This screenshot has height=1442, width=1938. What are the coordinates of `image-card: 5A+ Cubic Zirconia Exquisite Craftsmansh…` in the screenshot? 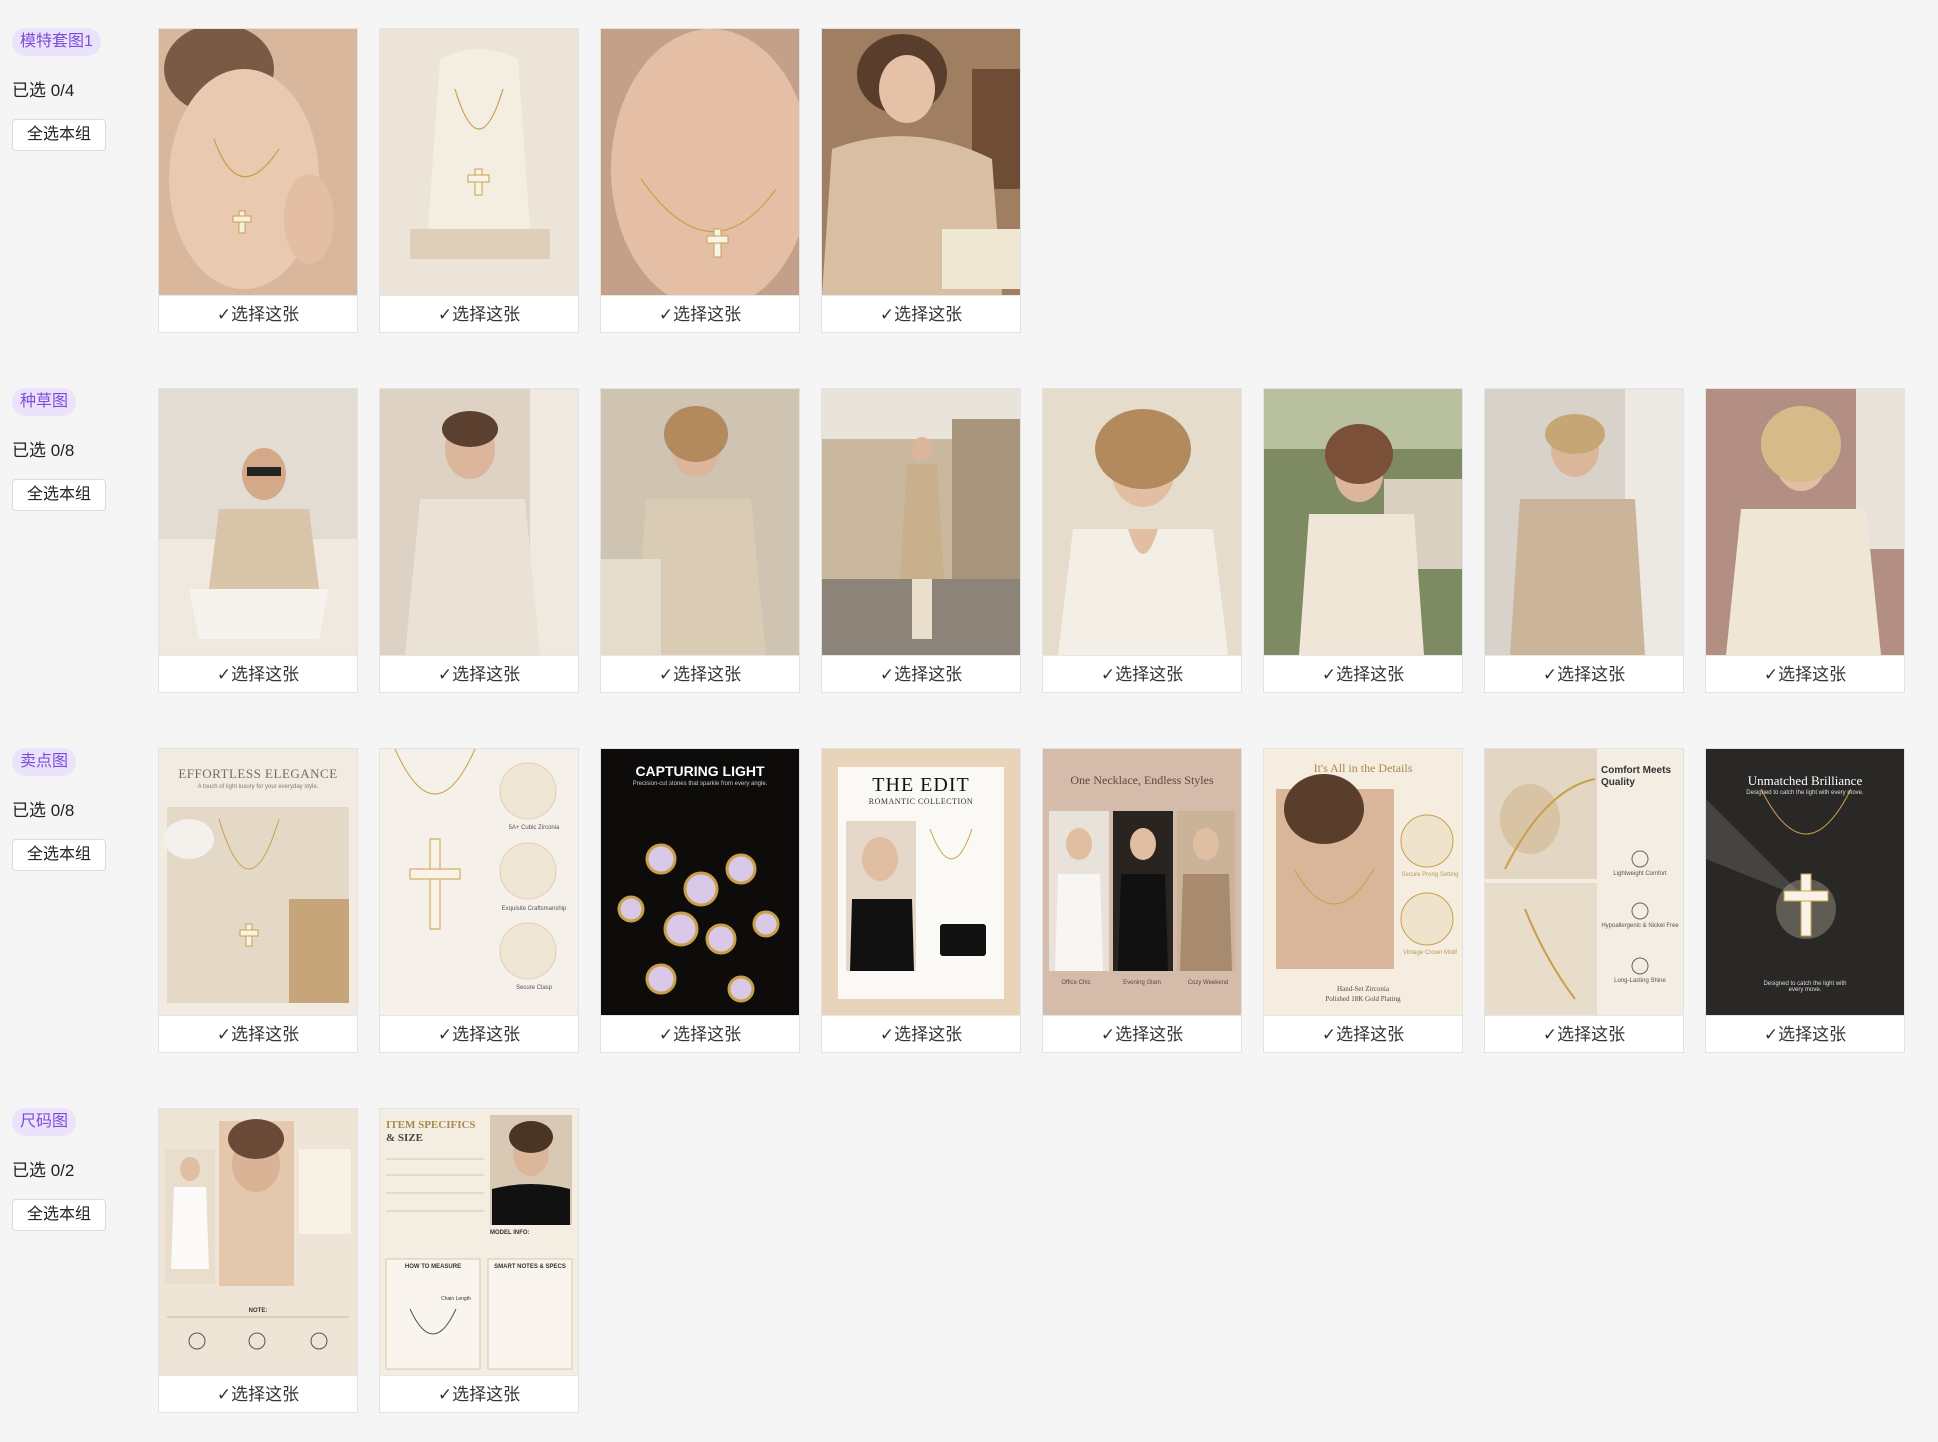 It's located at (479, 900).